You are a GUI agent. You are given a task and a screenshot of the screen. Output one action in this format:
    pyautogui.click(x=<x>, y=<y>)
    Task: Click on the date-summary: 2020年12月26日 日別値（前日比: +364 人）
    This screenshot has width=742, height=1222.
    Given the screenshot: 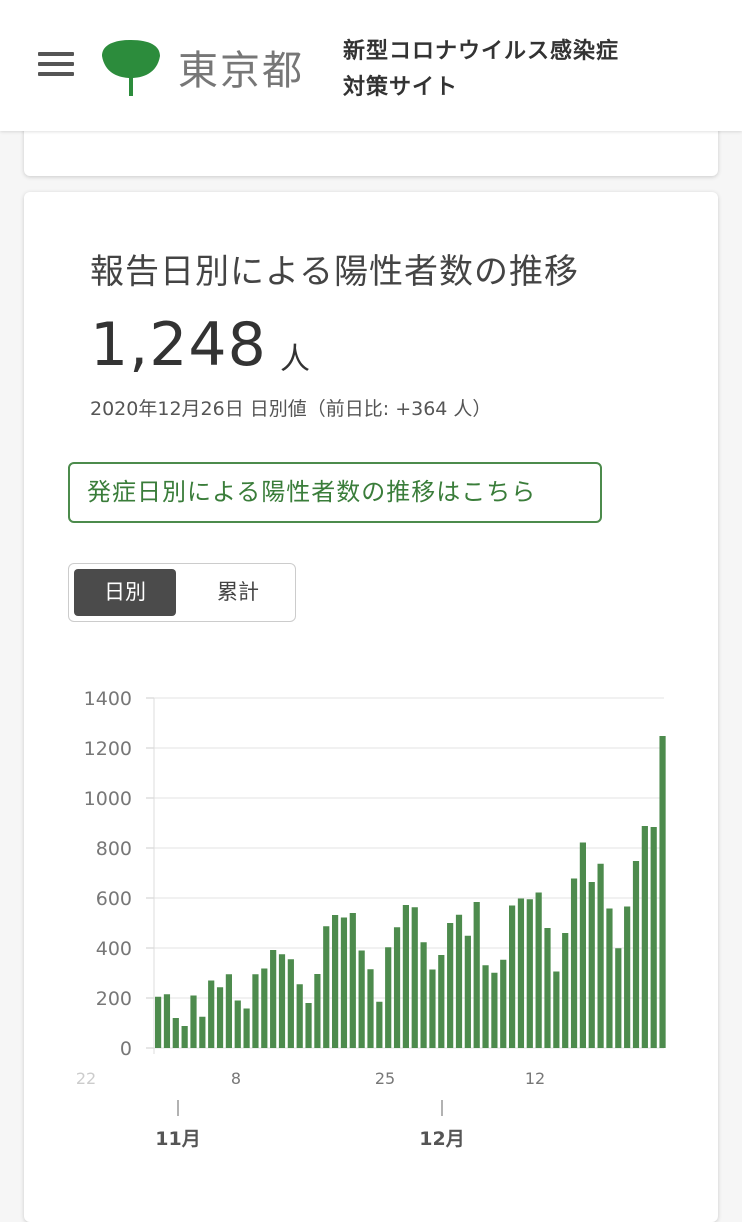 What is the action you would take?
    pyautogui.click(x=291, y=409)
    